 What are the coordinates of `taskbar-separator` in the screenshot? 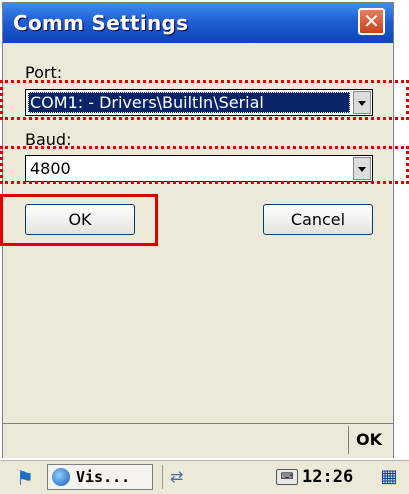 It's located at (162, 477).